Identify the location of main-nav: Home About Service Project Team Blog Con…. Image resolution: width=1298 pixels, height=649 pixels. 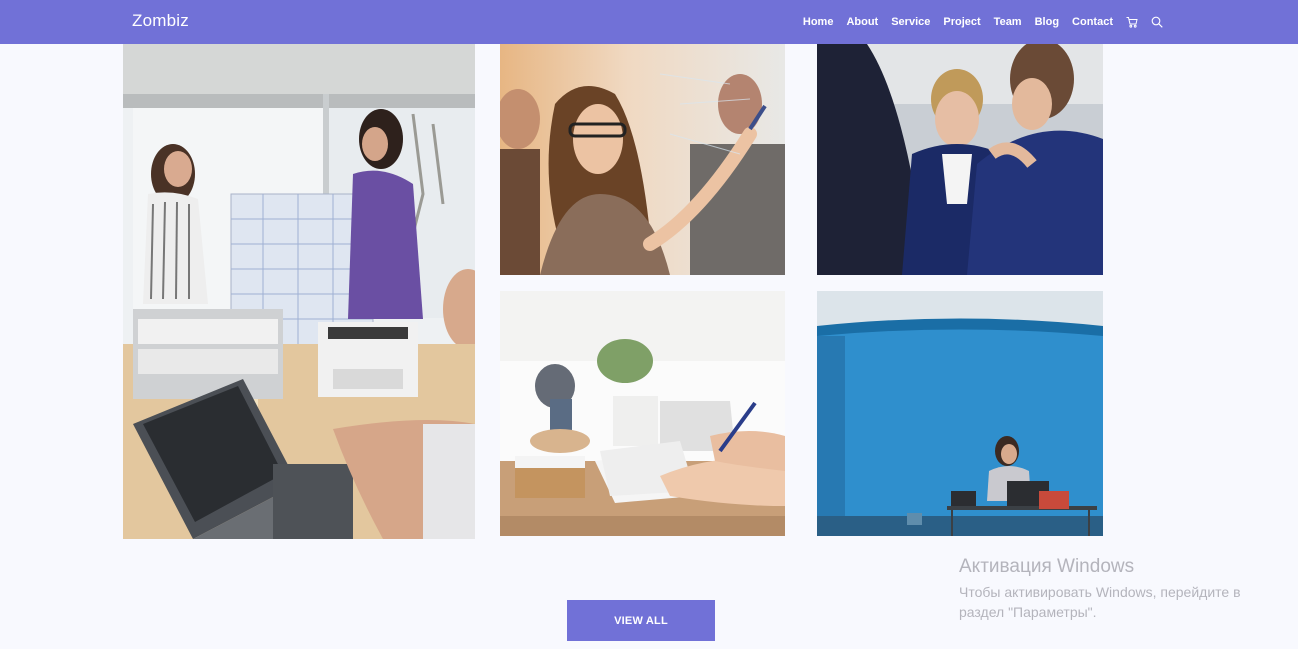
(976, 22).